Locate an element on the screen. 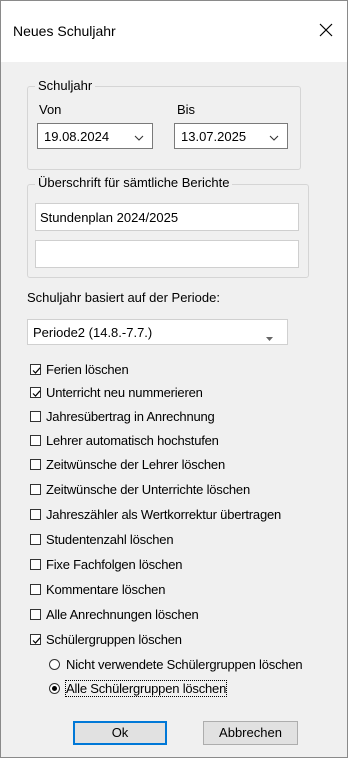  option-label: Kommentare löschen is located at coordinates (106, 589).